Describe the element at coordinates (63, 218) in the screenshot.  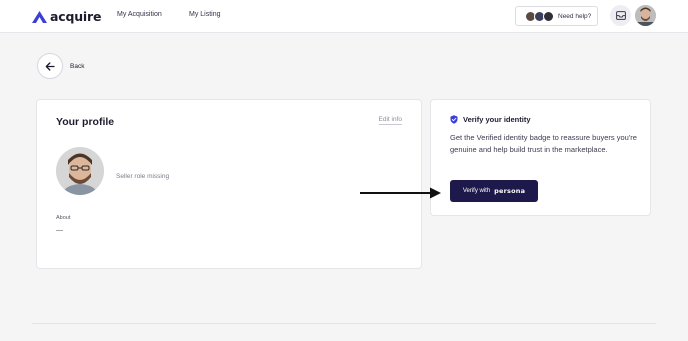
I see `about-label: About` at that location.